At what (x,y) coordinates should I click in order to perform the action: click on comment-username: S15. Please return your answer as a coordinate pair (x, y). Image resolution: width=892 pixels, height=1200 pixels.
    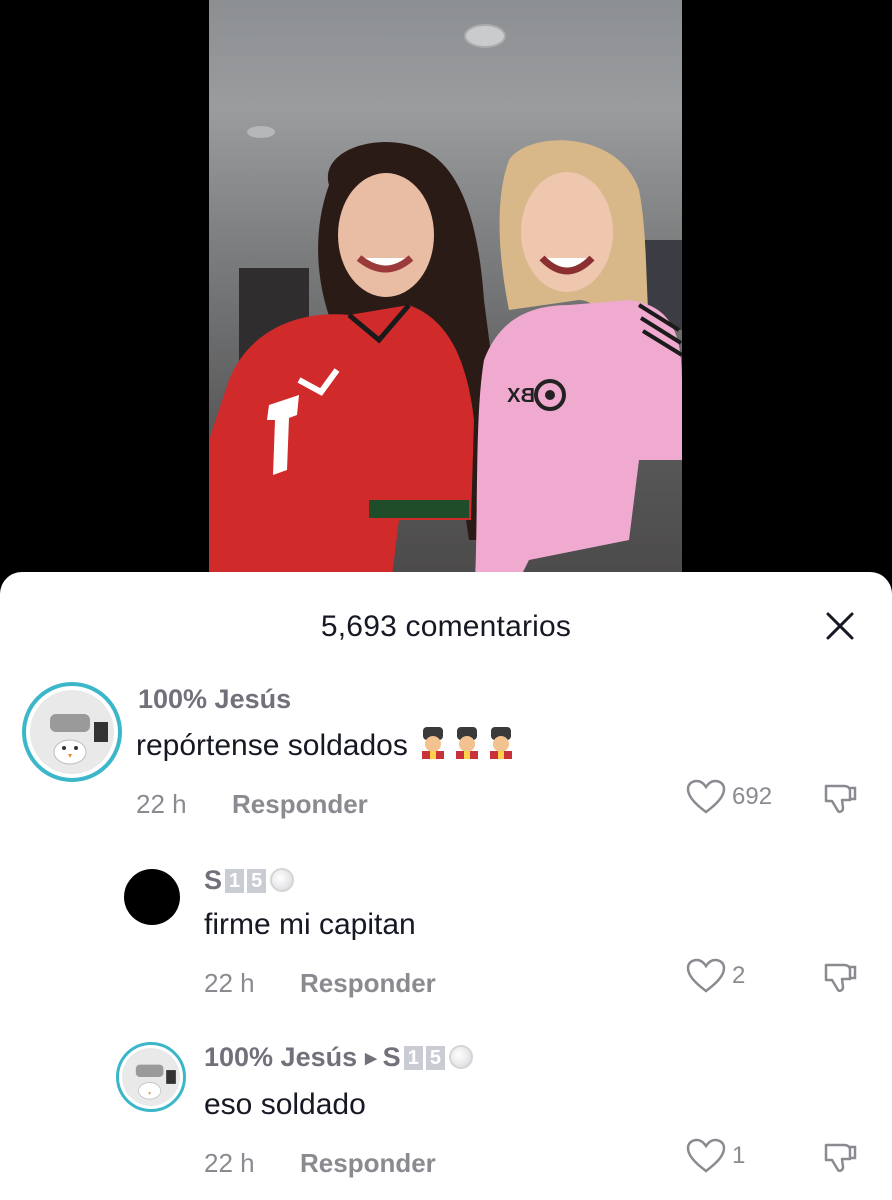
    Looking at the image, I should click on (249, 880).